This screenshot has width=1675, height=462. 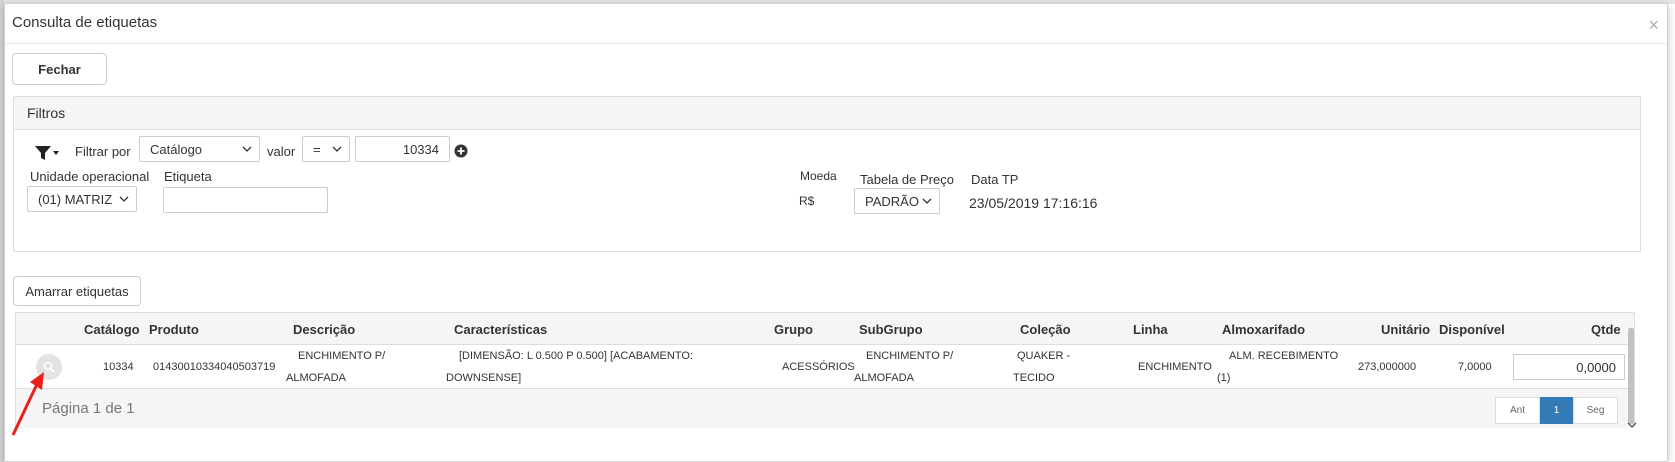 What do you see at coordinates (317, 149) in the screenshot?
I see `operator-value: =` at bounding box center [317, 149].